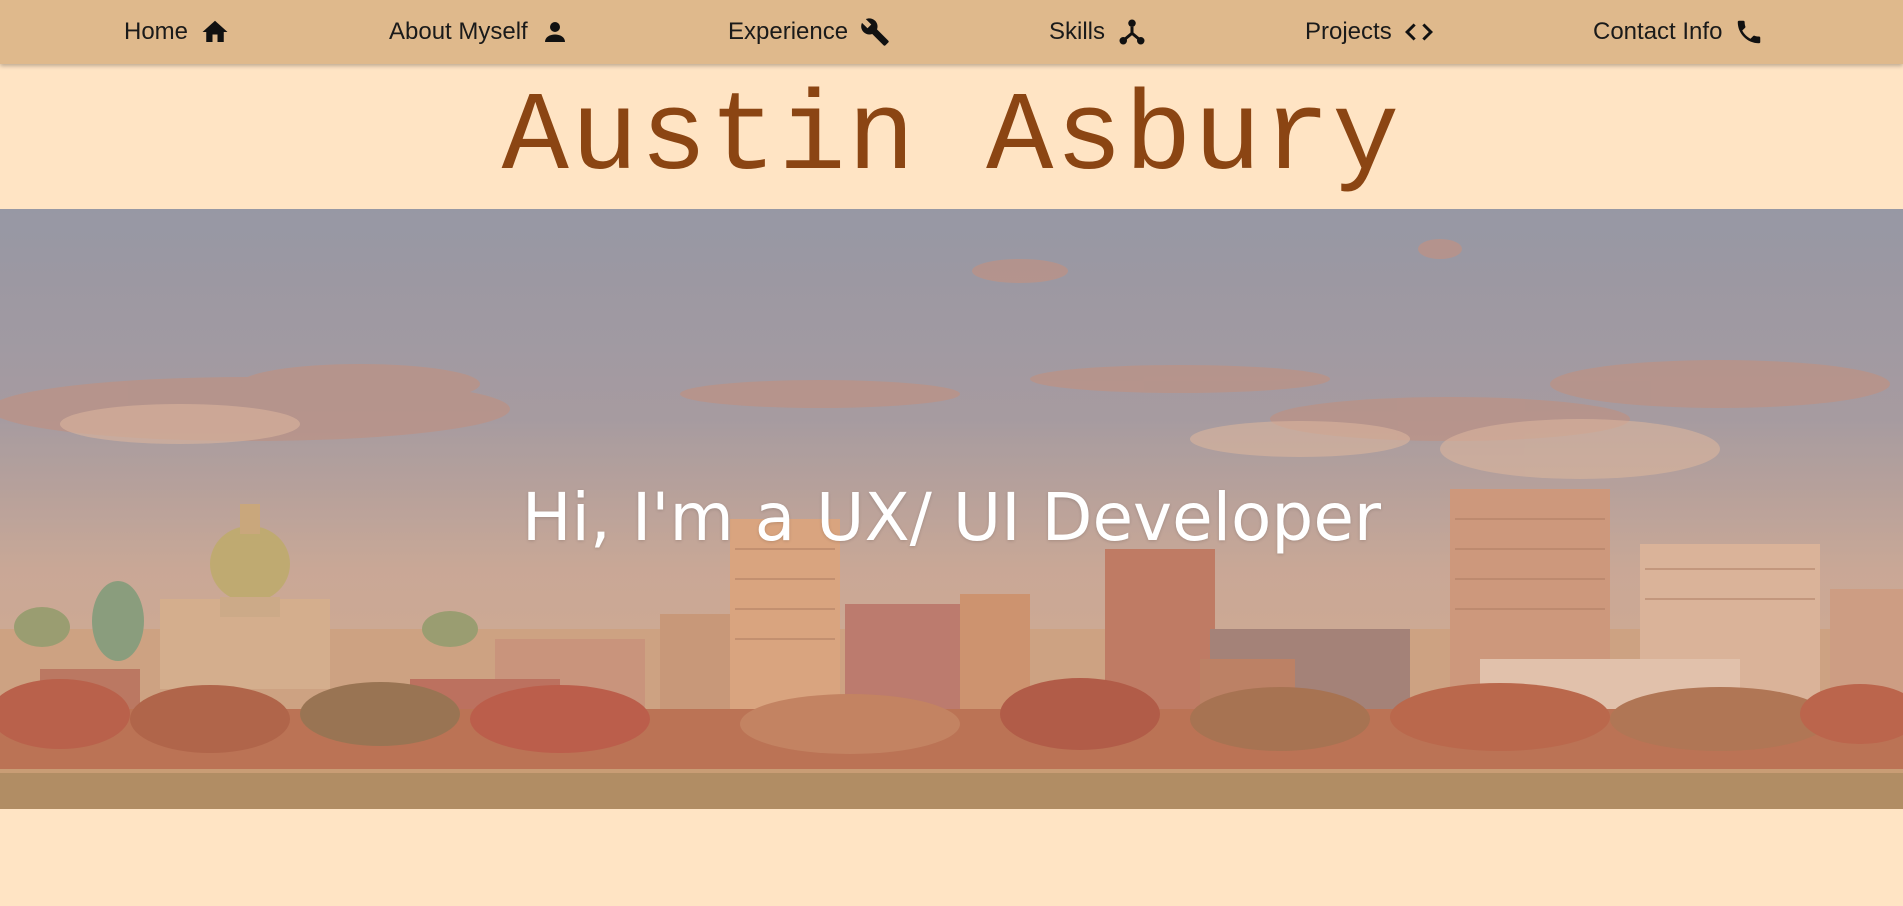  I want to click on nav-item-skills: Skills, so click(1098, 32).